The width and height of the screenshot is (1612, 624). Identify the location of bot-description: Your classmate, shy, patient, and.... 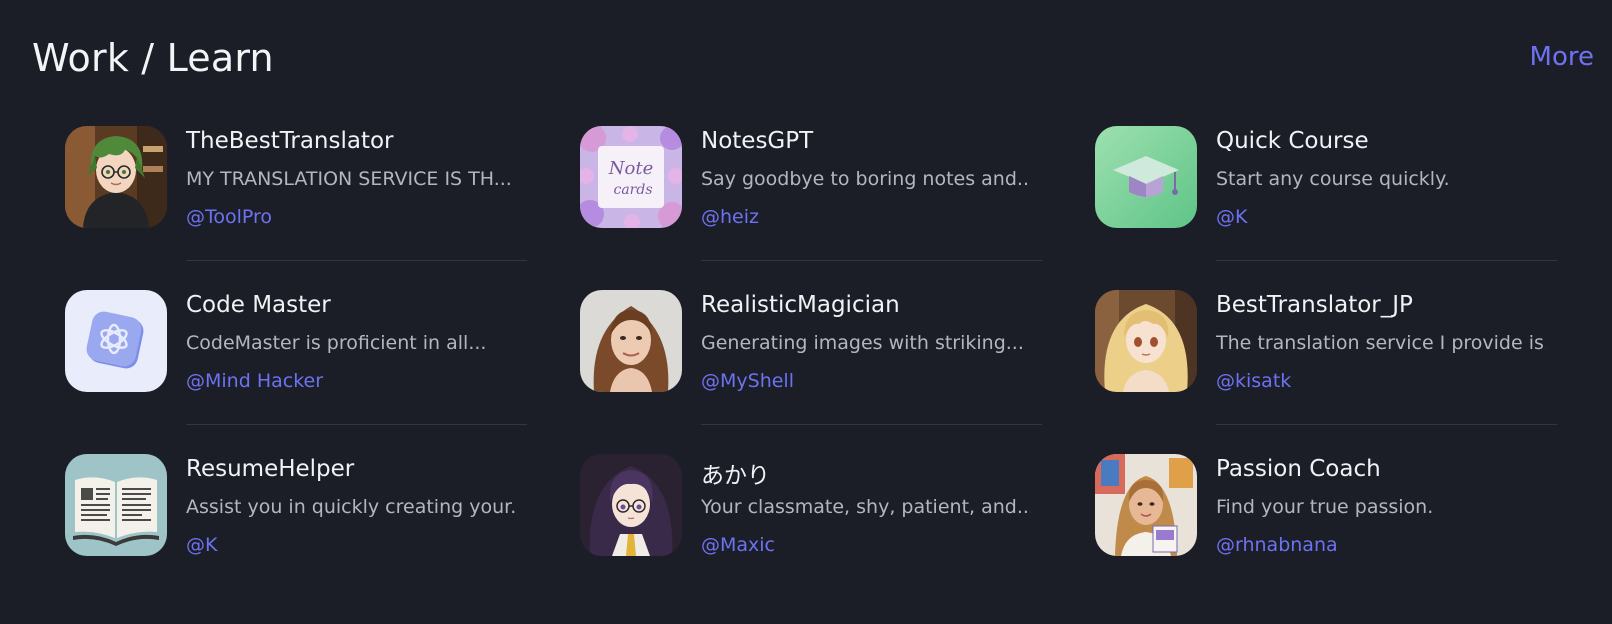
(866, 507).